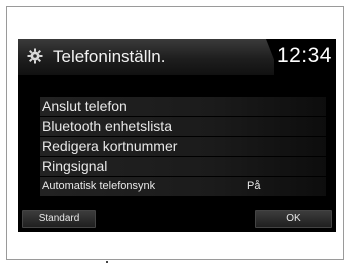 This screenshot has height=267, width=356. I want to click on menu-item-label: Ringsignal, so click(75, 166).